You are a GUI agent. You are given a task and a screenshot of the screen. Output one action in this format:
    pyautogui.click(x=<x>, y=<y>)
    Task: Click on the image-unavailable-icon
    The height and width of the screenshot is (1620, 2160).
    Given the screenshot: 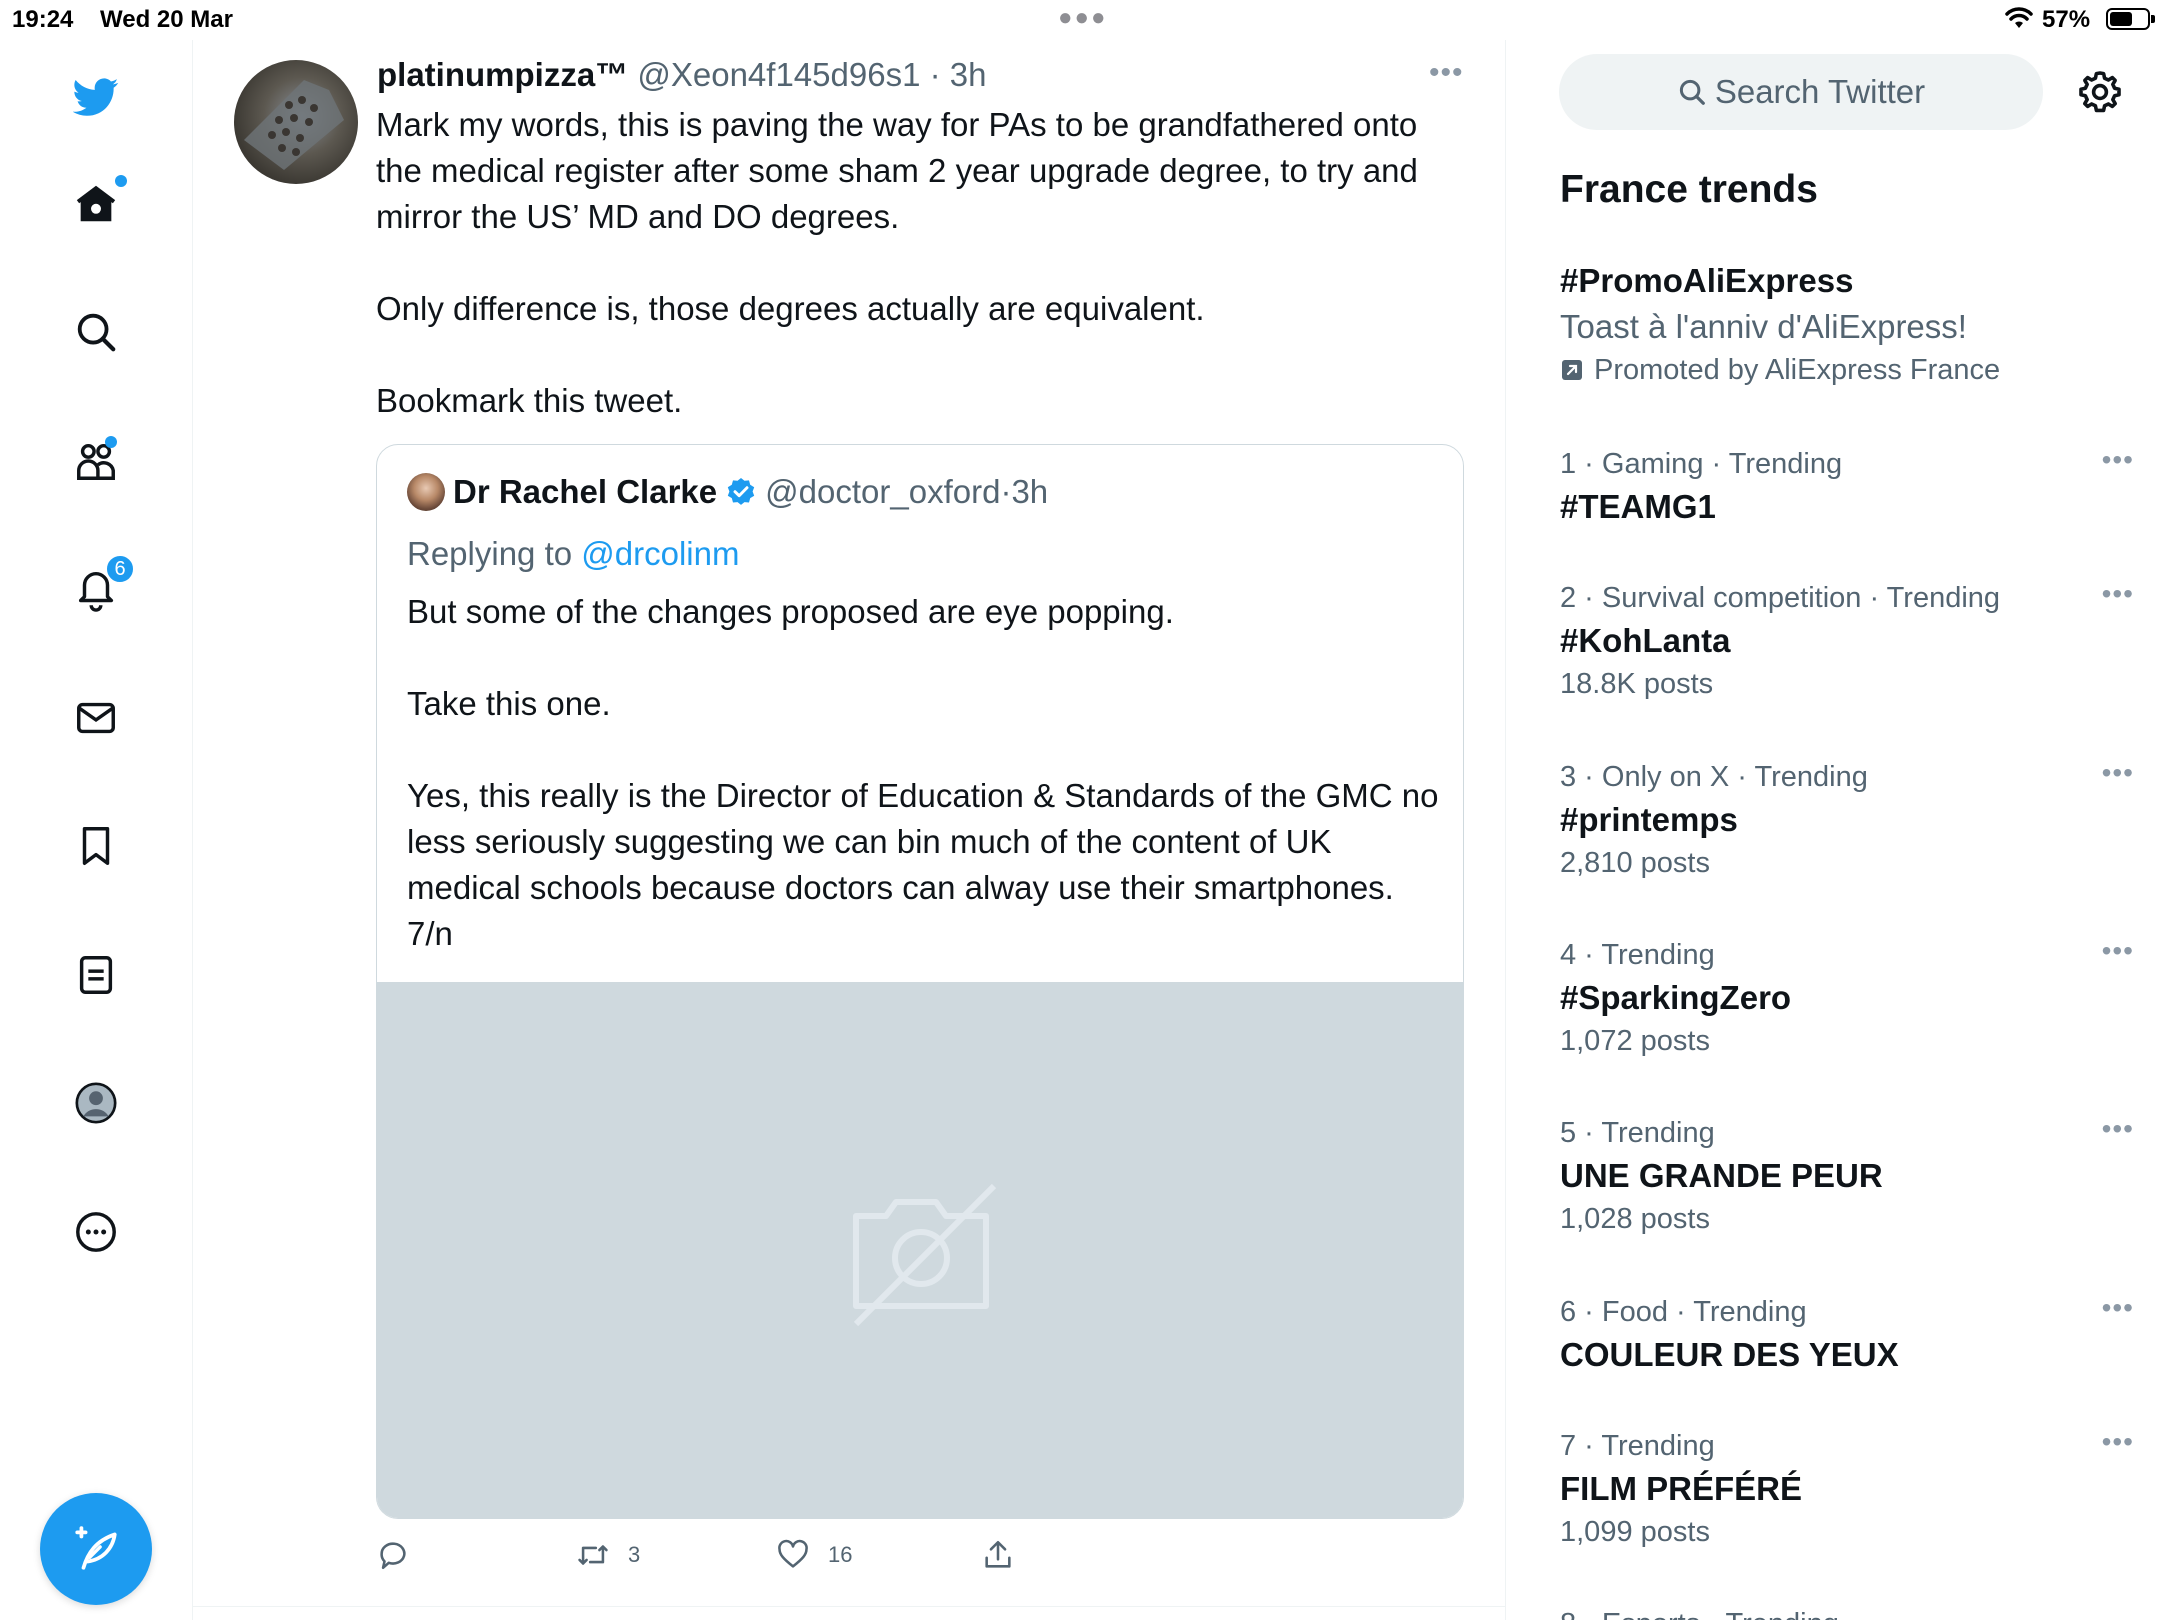 What is the action you would take?
    pyautogui.click(x=924, y=1254)
    